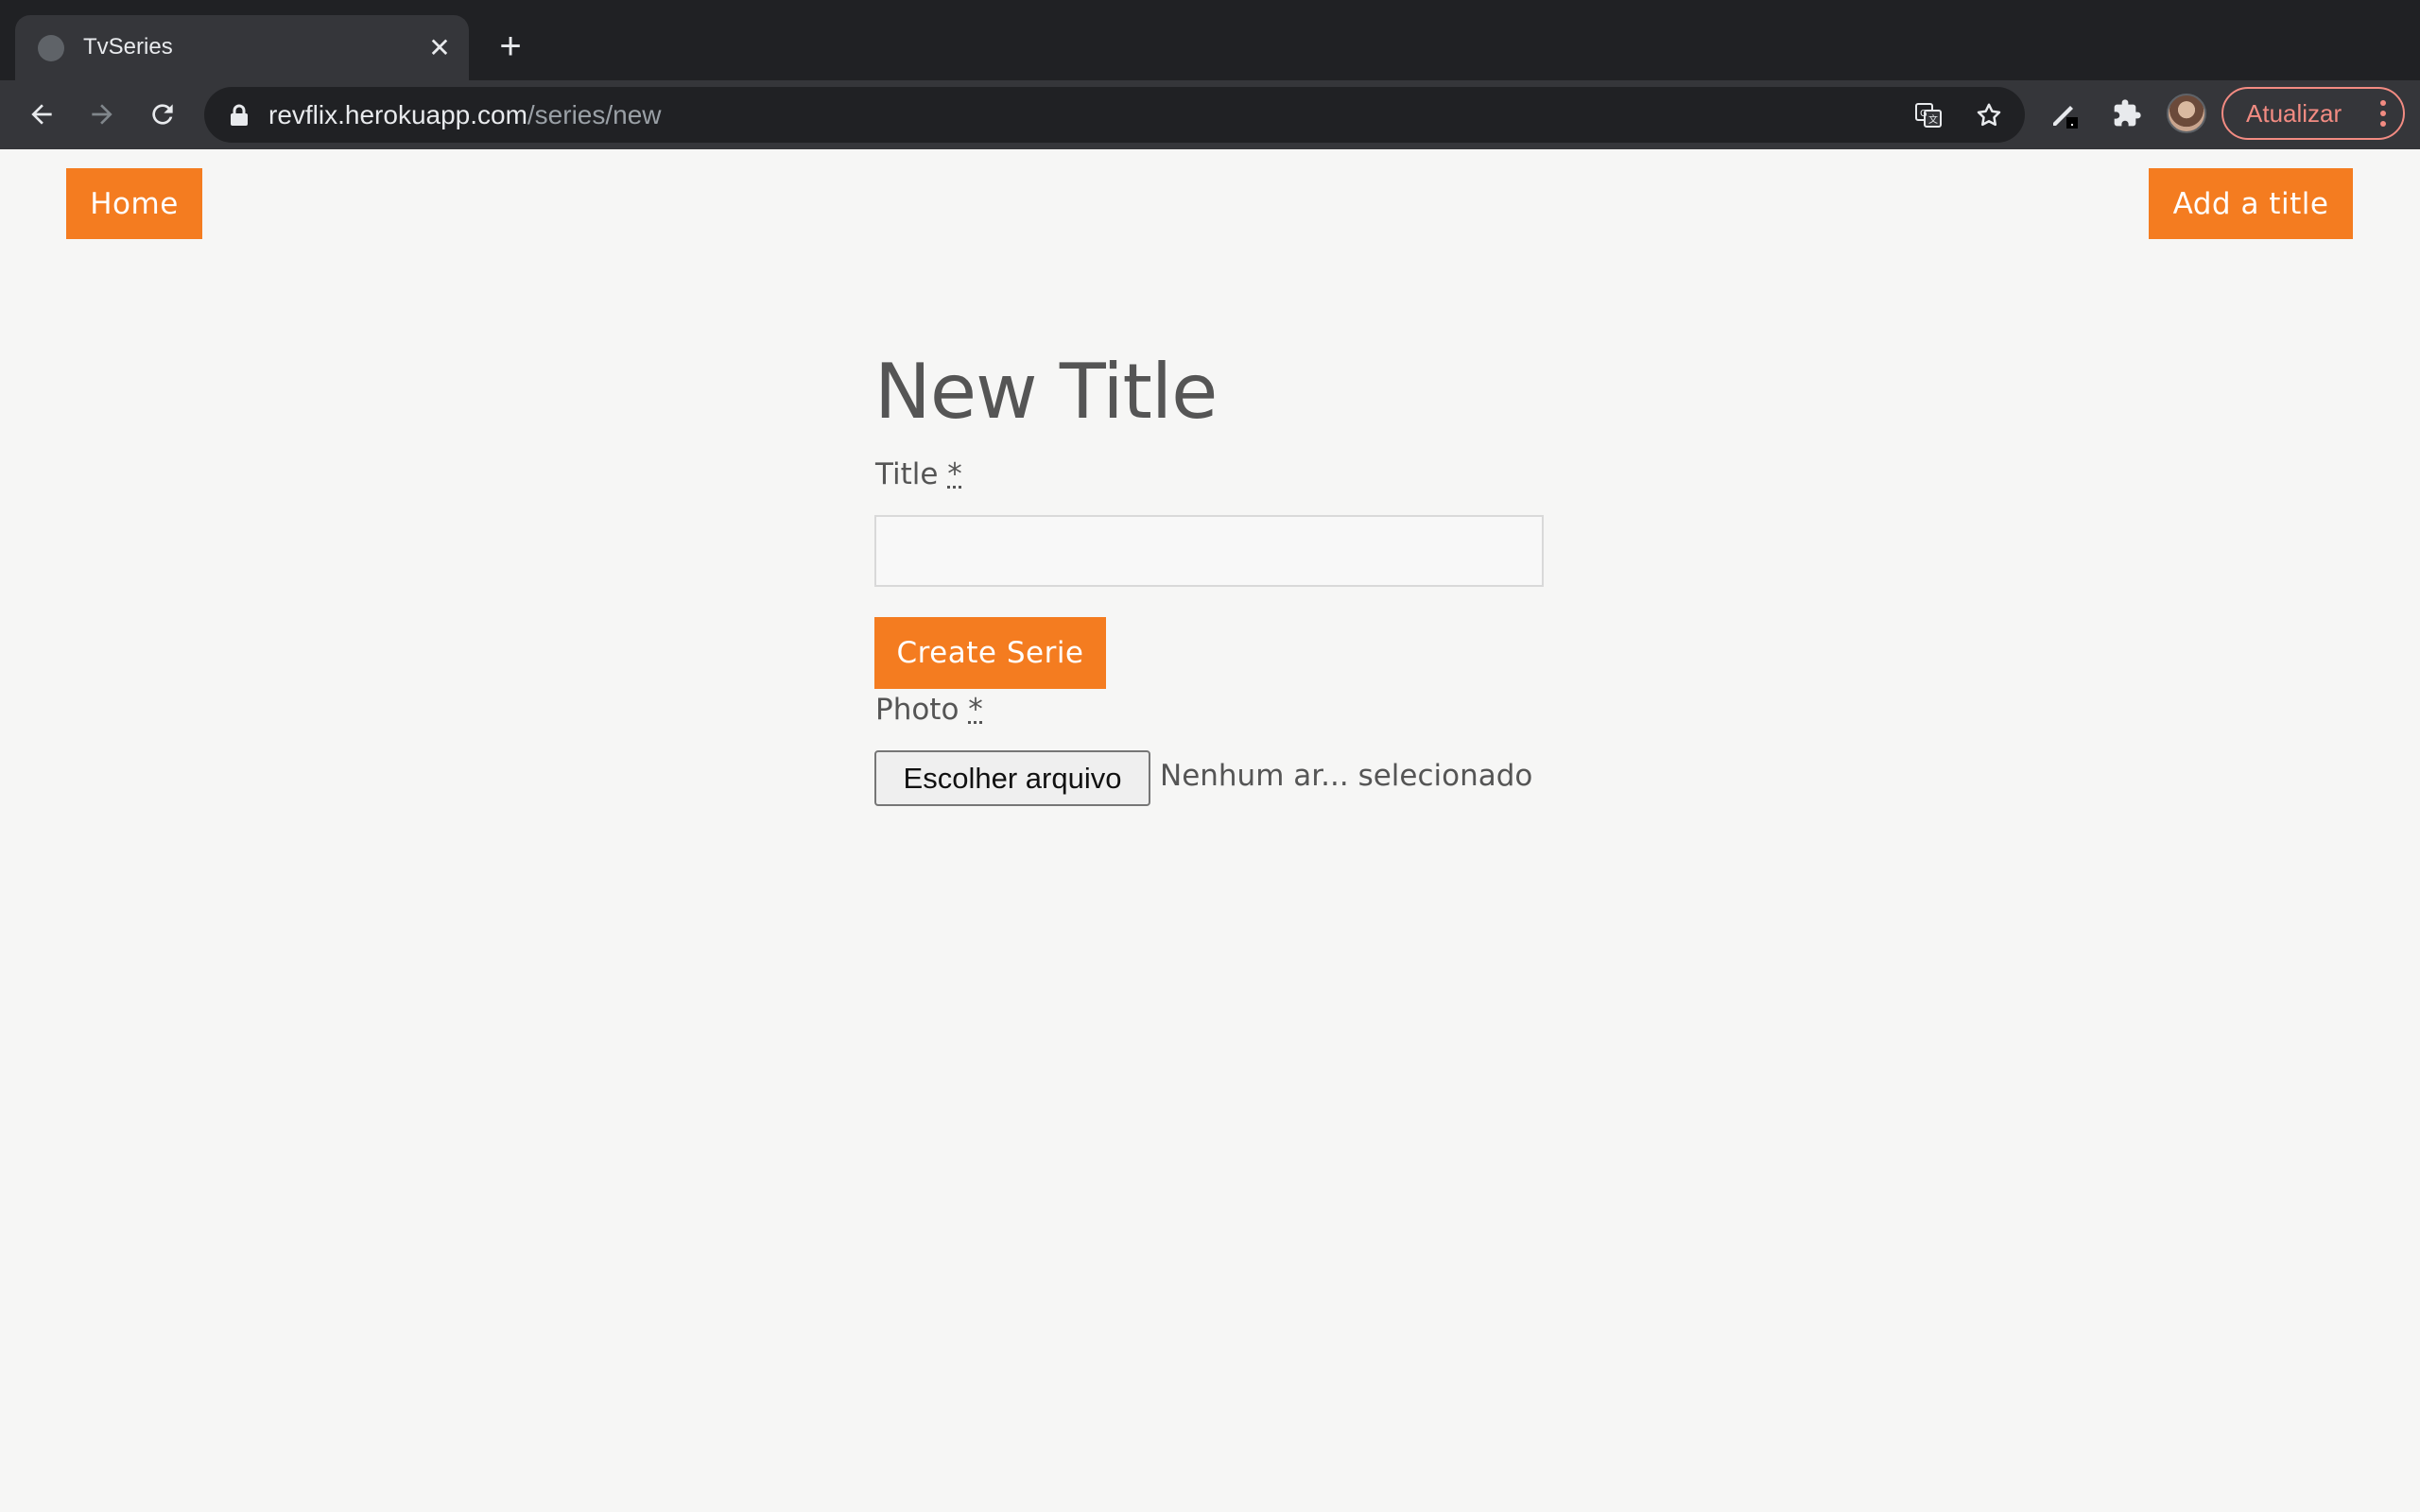  I want to click on add-title-button: Add a title, so click(2251, 203).